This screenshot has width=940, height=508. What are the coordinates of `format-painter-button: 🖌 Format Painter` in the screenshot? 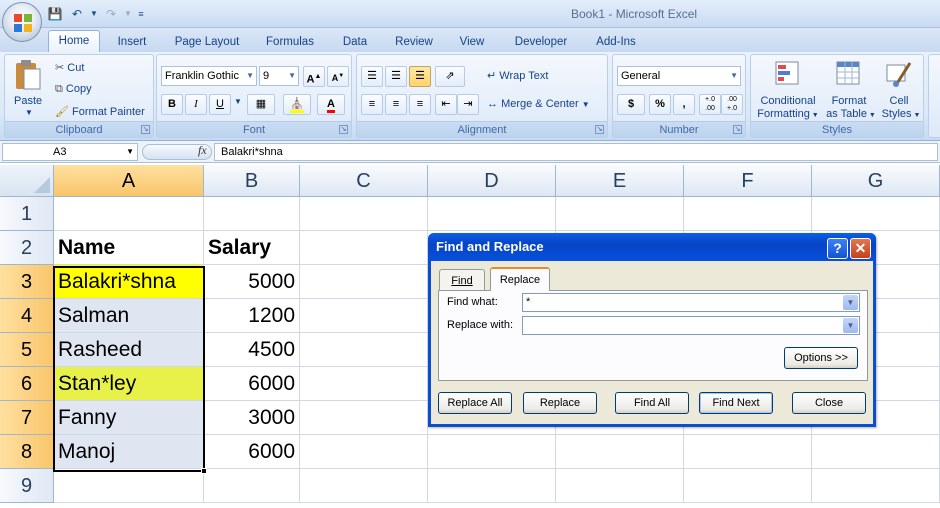 It's located at (100, 111).